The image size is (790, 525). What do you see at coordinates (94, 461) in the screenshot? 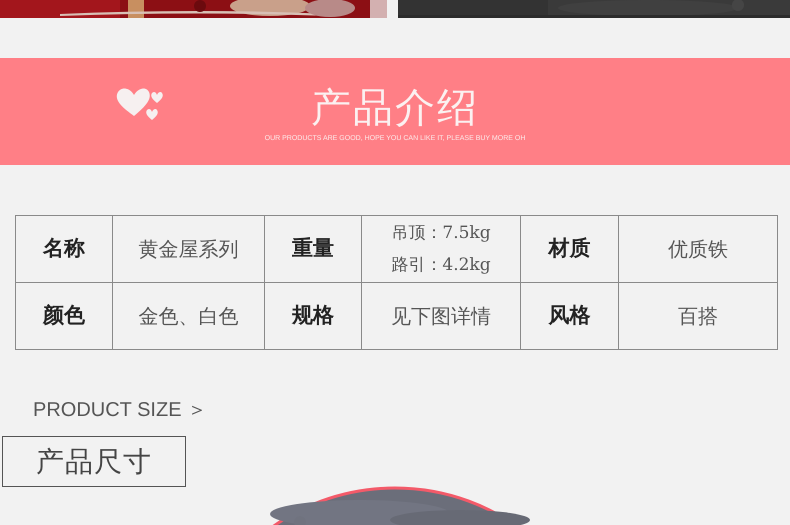
I see `section-title: 产品尺寸` at bounding box center [94, 461].